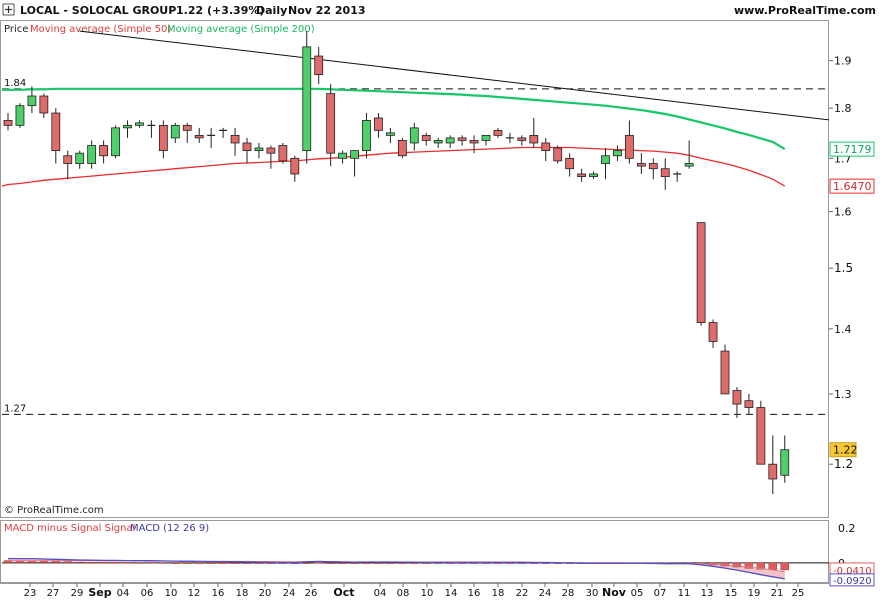  What do you see at coordinates (568, 593) in the screenshot?
I see `x-tick-label: 28` at bounding box center [568, 593].